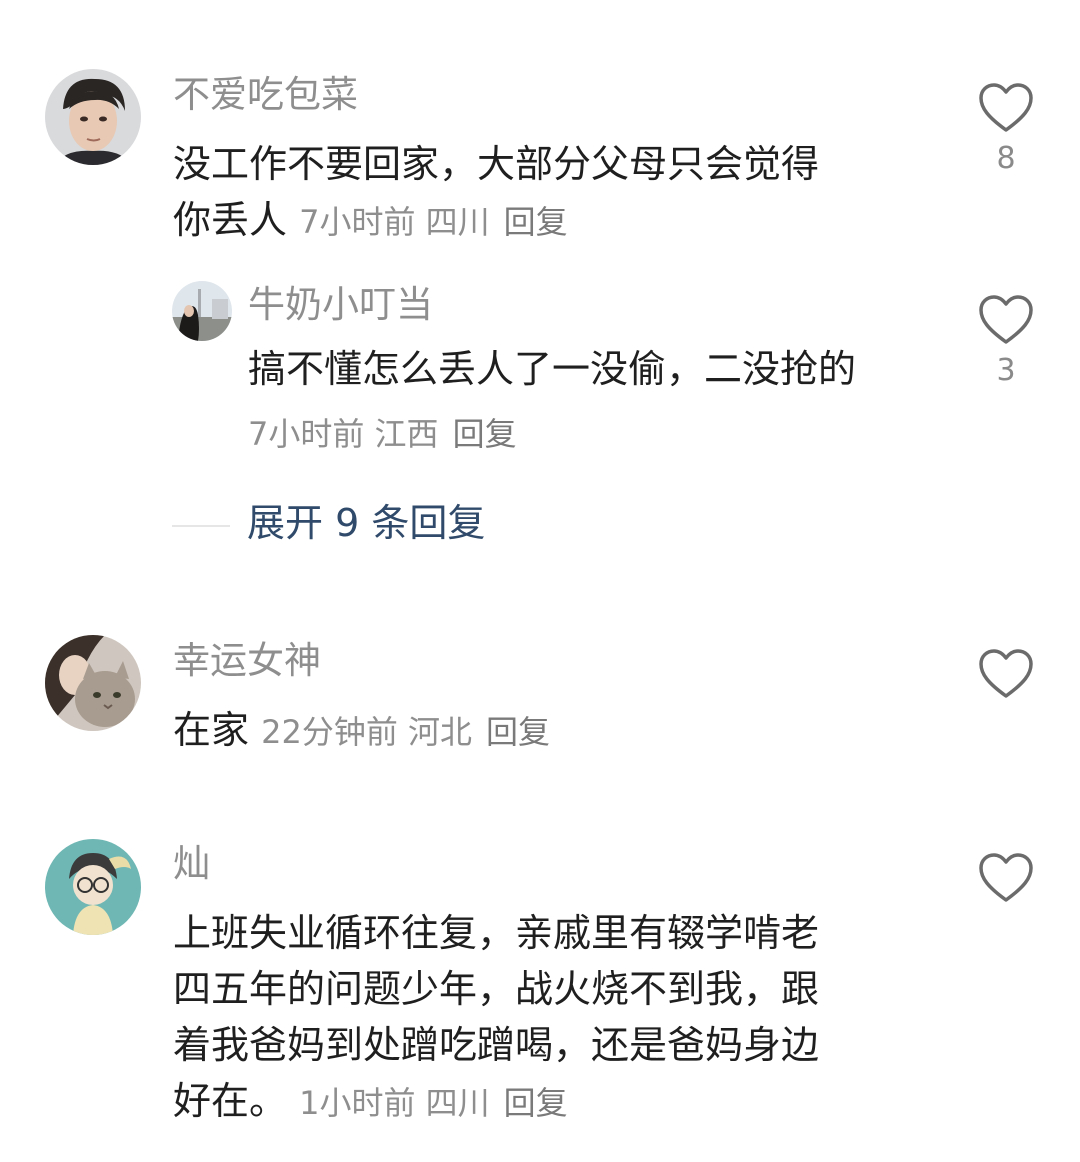  What do you see at coordinates (265, 94) in the screenshot?
I see `comment-username: 不爱吃包菜` at bounding box center [265, 94].